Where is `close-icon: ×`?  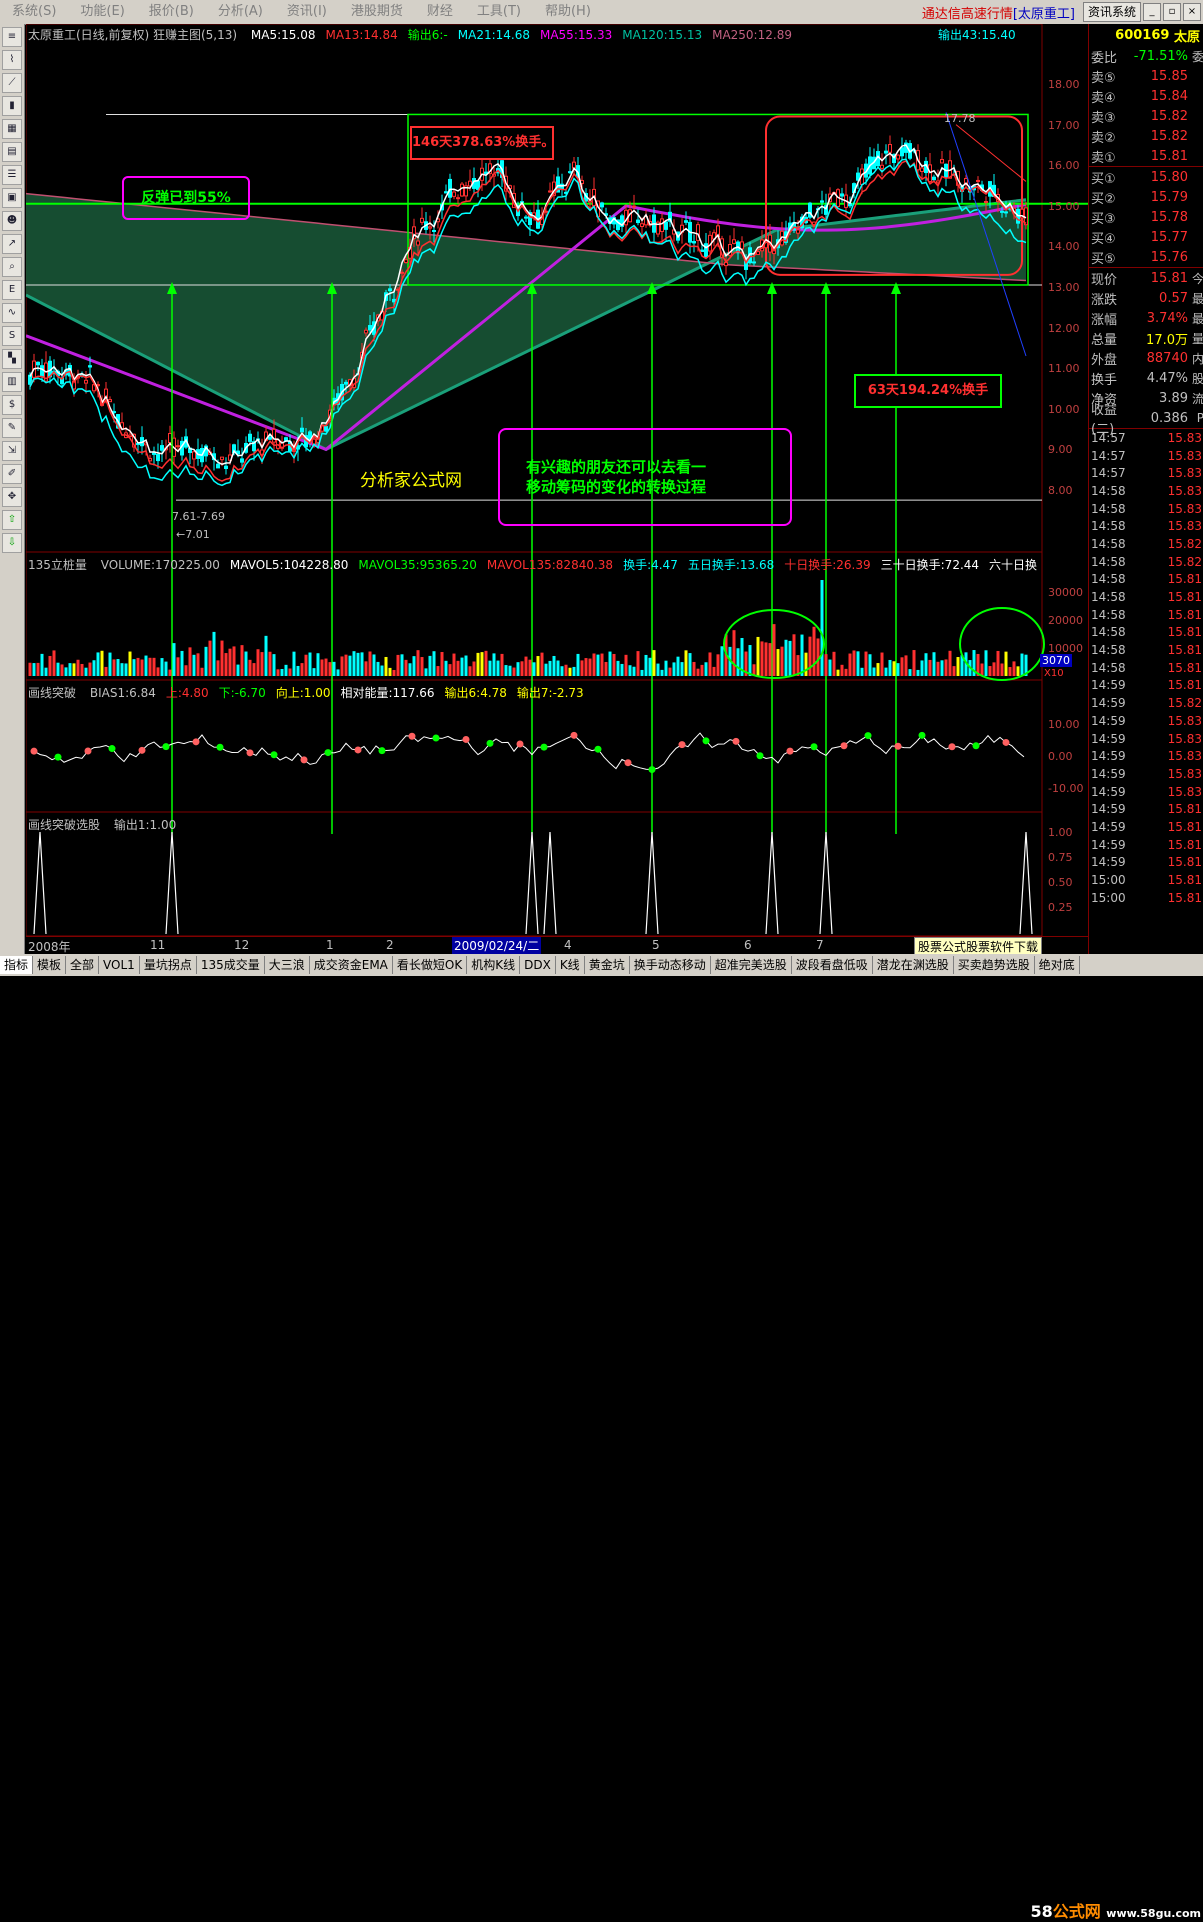
close-icon: × is located at coordinates (1192, 12).